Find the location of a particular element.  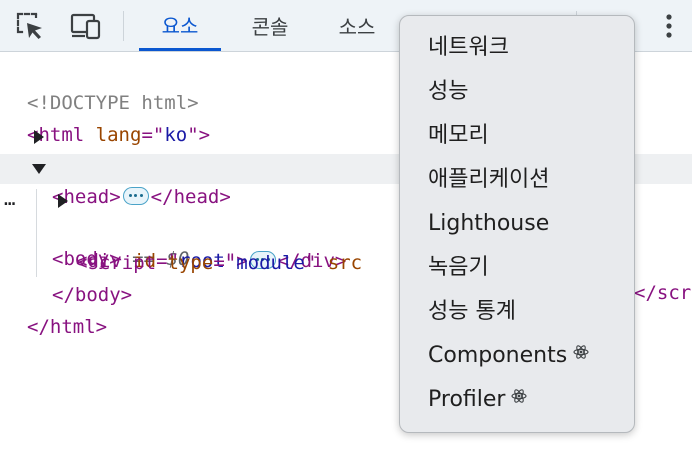

device-toggle-icon is located at coordinates (86, 26).